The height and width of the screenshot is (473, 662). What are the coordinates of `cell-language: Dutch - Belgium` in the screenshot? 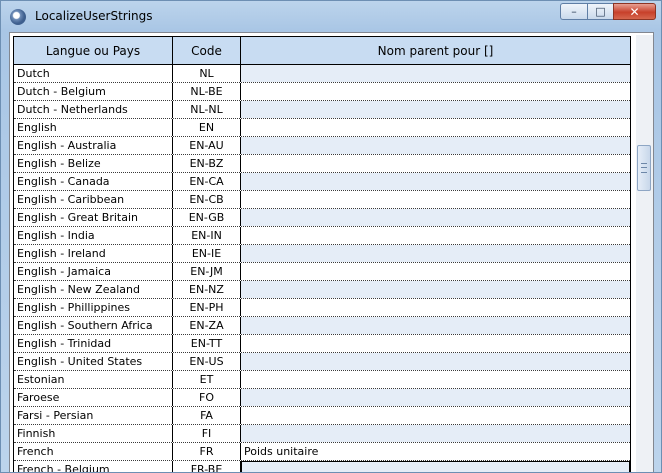 It's located at (93, 91).